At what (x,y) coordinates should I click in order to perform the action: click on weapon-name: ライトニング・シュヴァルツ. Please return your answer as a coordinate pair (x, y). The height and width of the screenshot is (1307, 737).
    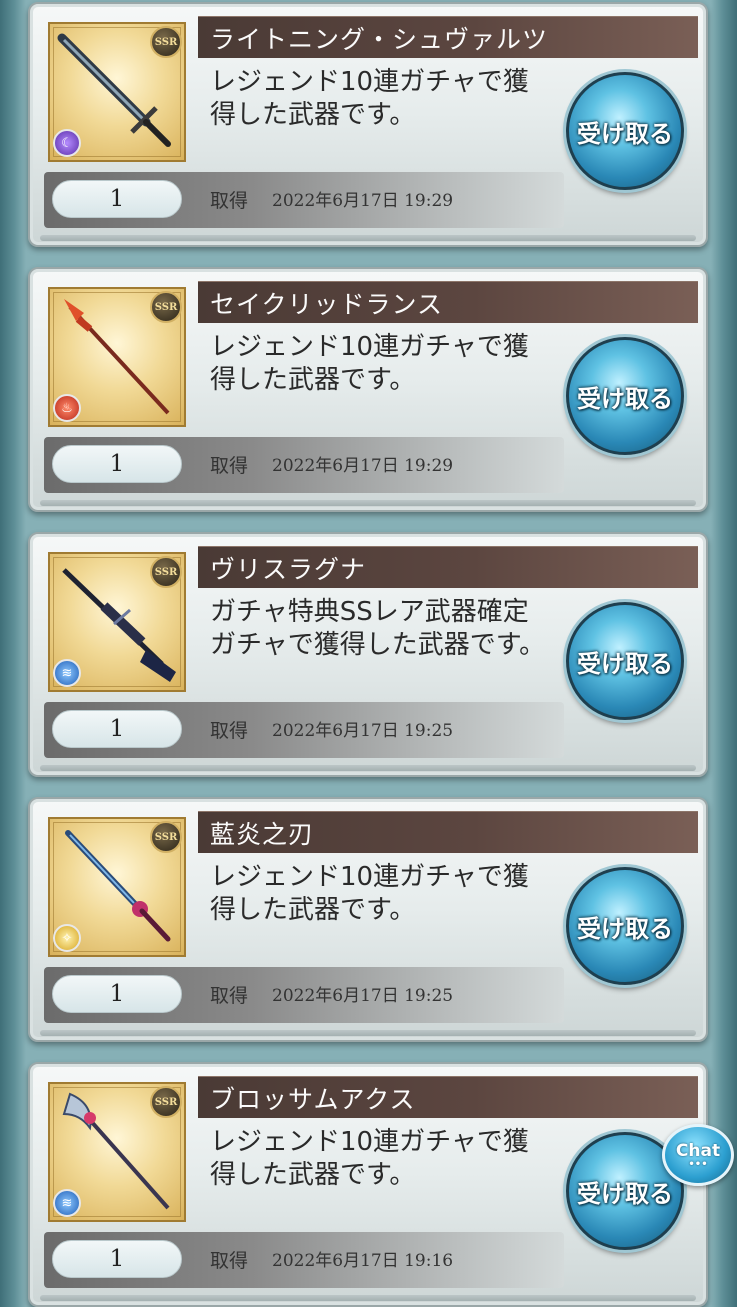
    Looking at the image, I should click on (448, 37).